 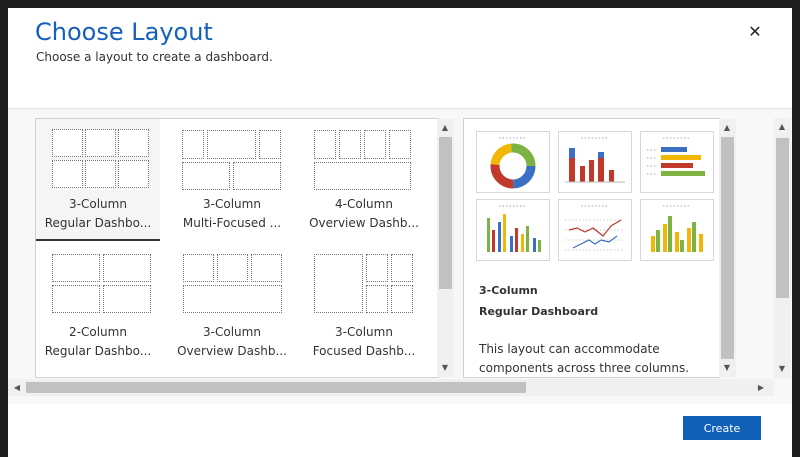 I want to click on clustered-column-chart-icon, so click(x=514, y=228).